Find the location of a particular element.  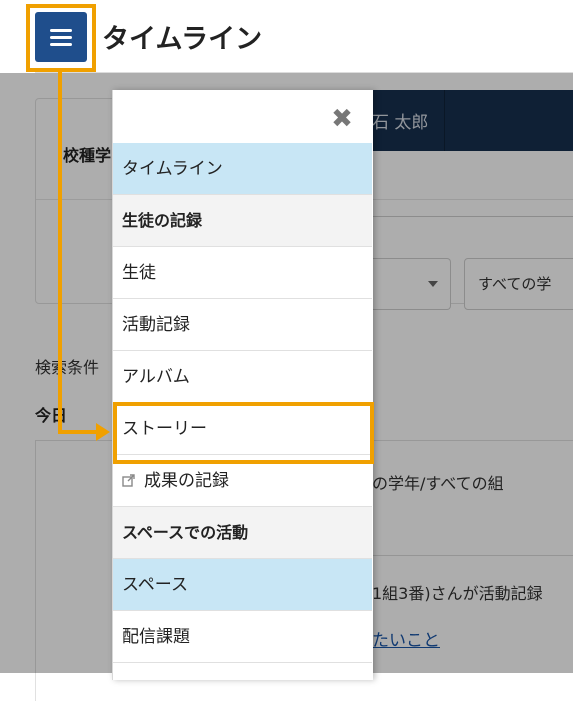

external-link-icon is located at coordinates (128, 480).